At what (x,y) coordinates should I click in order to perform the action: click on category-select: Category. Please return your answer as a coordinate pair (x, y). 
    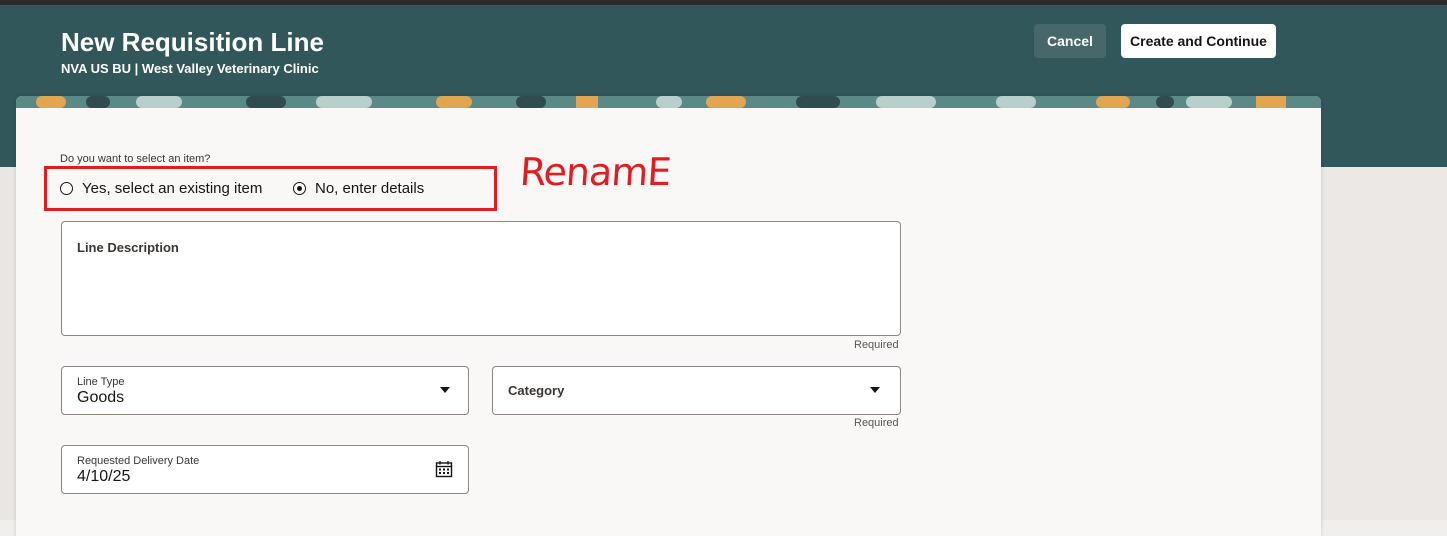
    Looking at the image, I should click on (696, 390).